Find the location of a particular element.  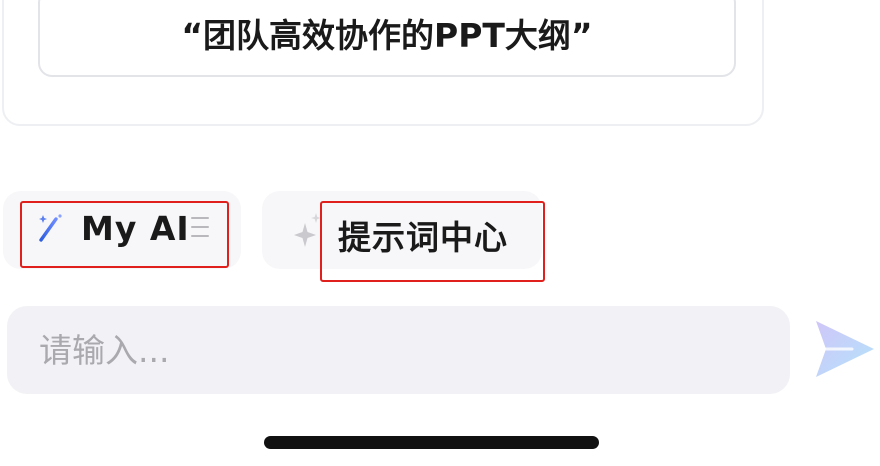

prompt-center-button: 提示词中心 is located at coordinates (402, 230).